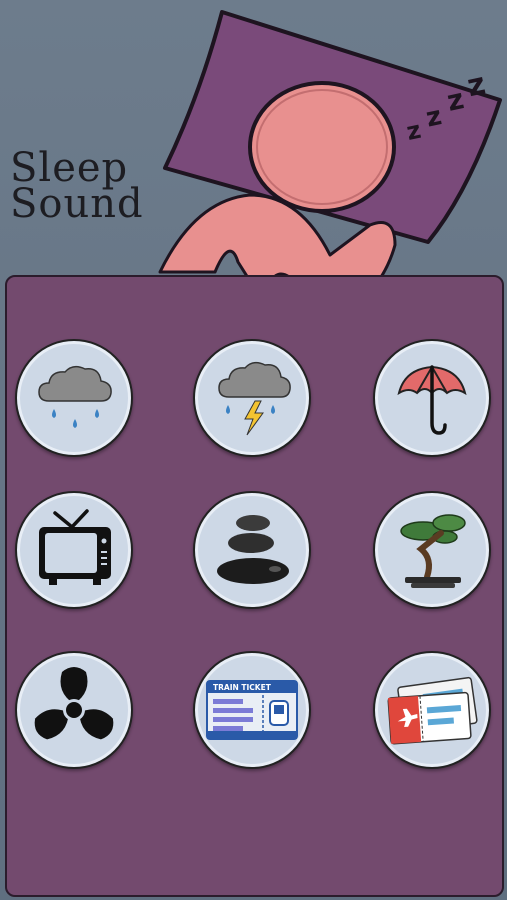 The image size is (507, 900). I want to click on umbrella-icon, so click(432, 400).